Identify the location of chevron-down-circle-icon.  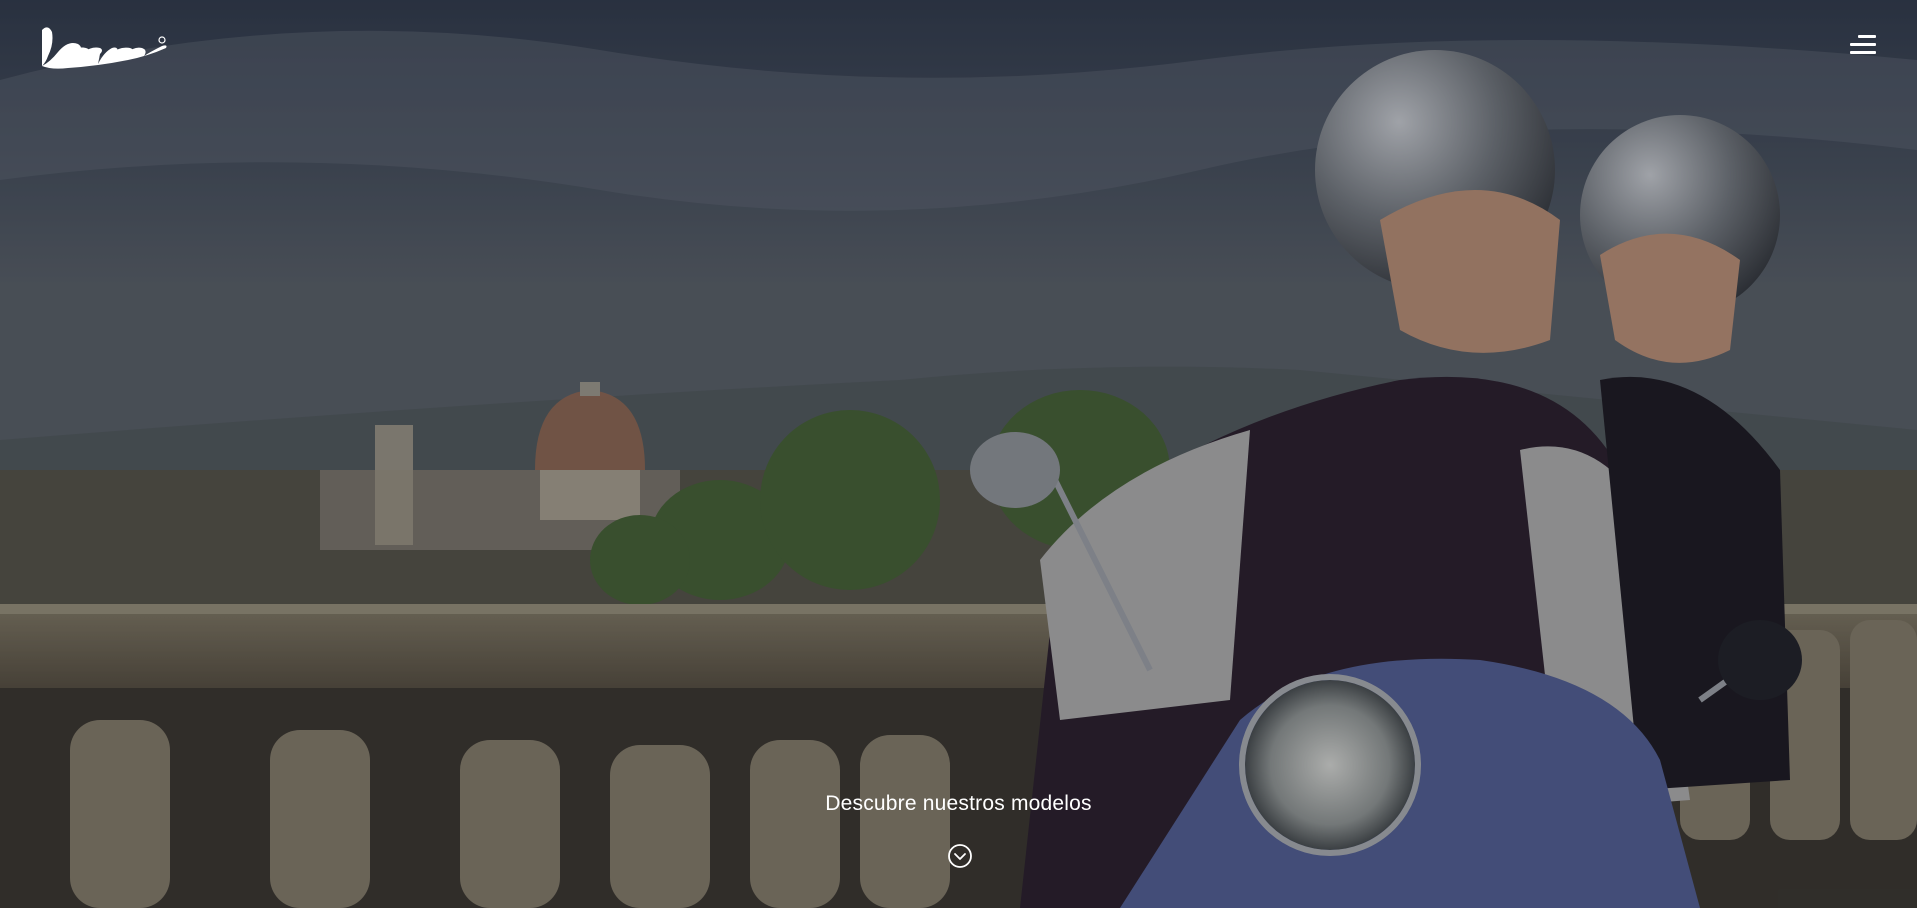
(960, 856).